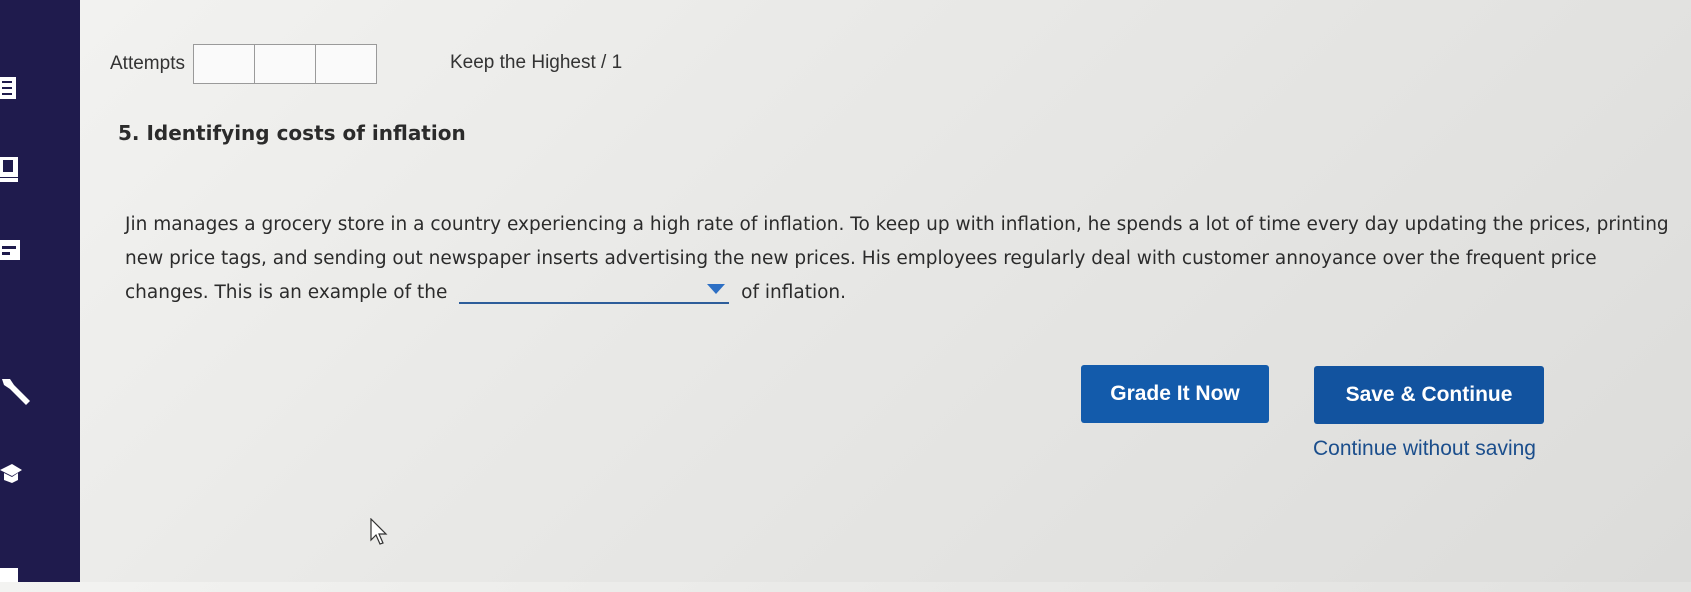 The image size is (1691, 592). I want to click on continue-without-saving-link: Continue without saving, so click(1424, 449).